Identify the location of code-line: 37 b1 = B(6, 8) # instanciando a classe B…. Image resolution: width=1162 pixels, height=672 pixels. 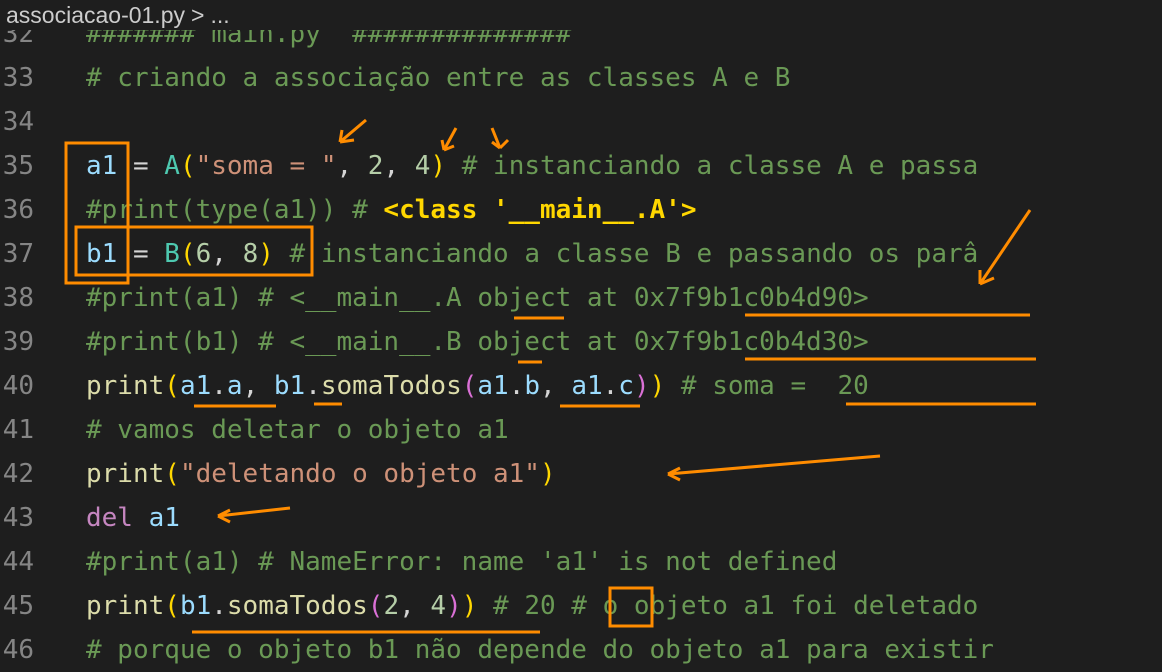
(581, 254).